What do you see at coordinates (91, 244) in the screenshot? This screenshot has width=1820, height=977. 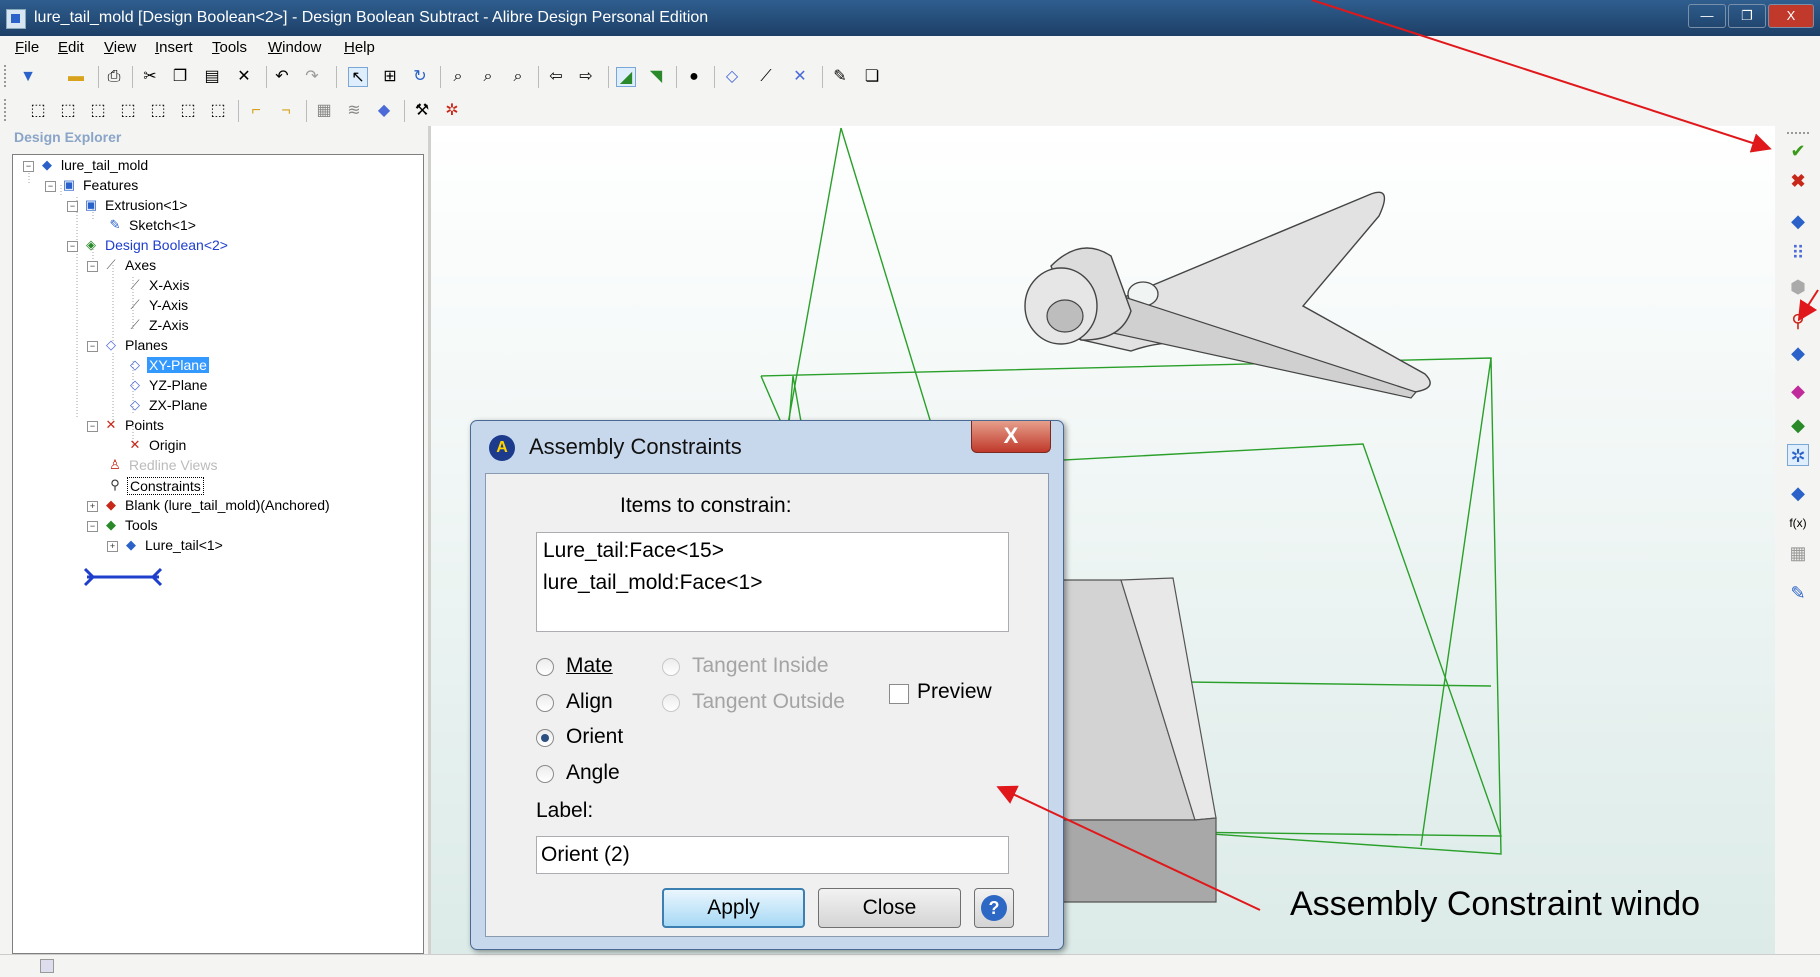 I see `boolean-icon: ◈` at bounding box center [91, 244].